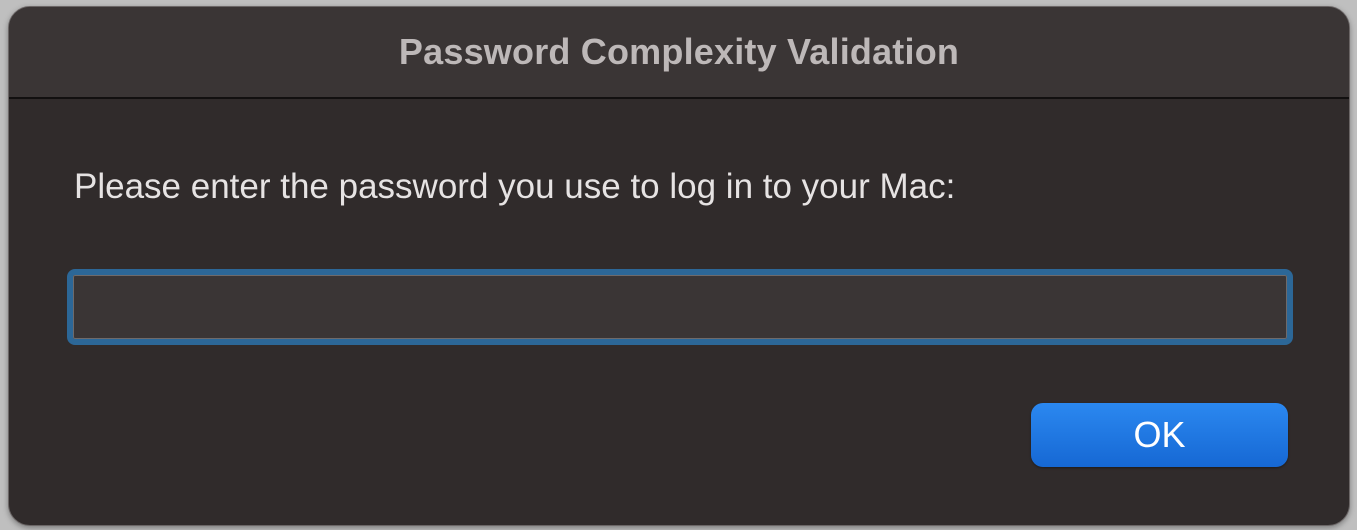 This screenshot has width=1357, height=530. I want to click on dialog-title: Password Complexity Validation, so click(679, 51).